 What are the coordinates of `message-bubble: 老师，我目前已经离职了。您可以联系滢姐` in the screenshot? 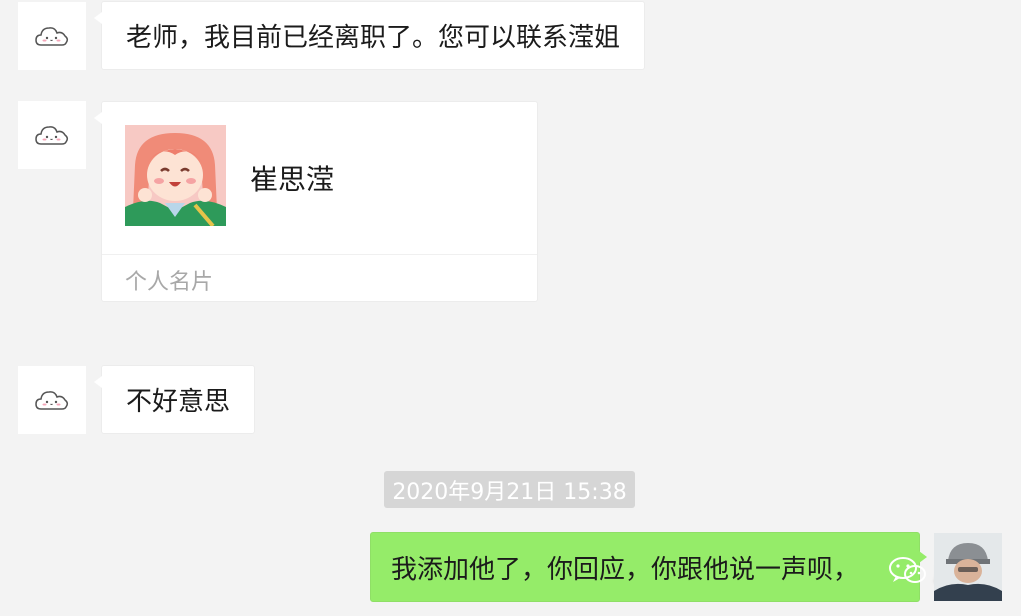 It's located at (369, 35).